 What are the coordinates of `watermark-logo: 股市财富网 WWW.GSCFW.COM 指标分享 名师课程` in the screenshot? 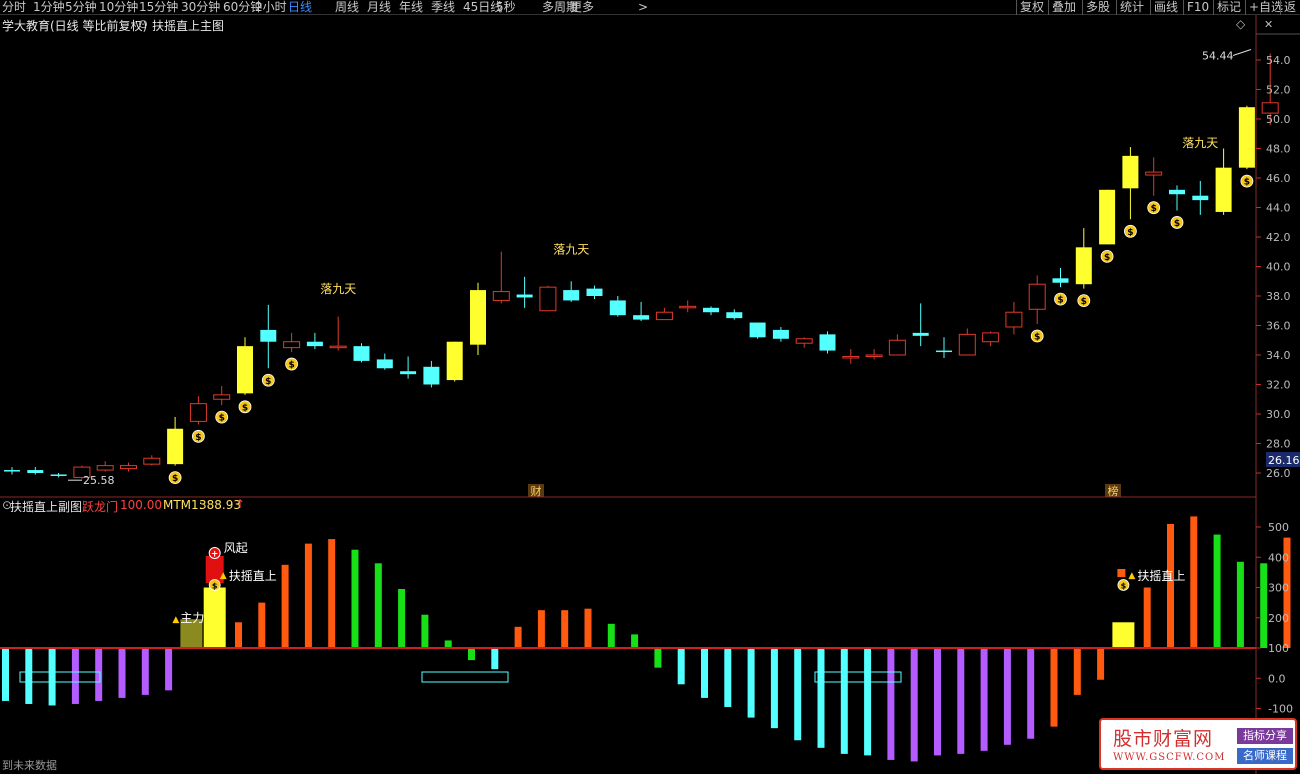 It's located at (1198, 744).